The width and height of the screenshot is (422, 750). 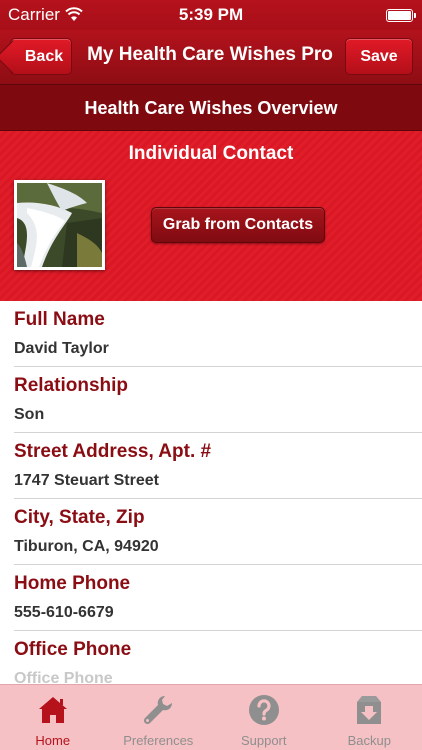 What do you see at coordinates (86, 481) in the screenshot?
I see `street-address-value: 1747 Steuart Street` at bounding box center [86, 481].